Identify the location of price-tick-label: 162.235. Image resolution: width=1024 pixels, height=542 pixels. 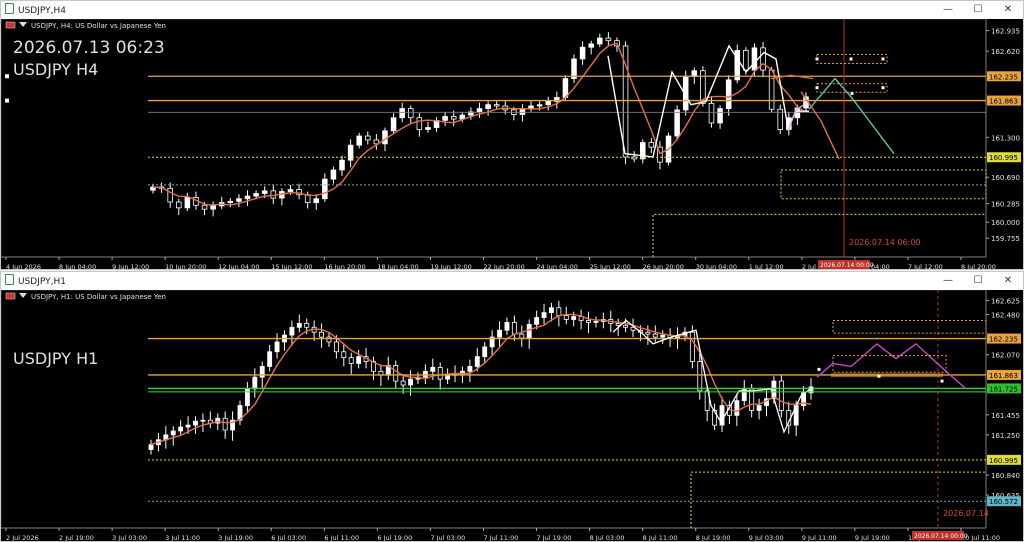
(1003, 340).